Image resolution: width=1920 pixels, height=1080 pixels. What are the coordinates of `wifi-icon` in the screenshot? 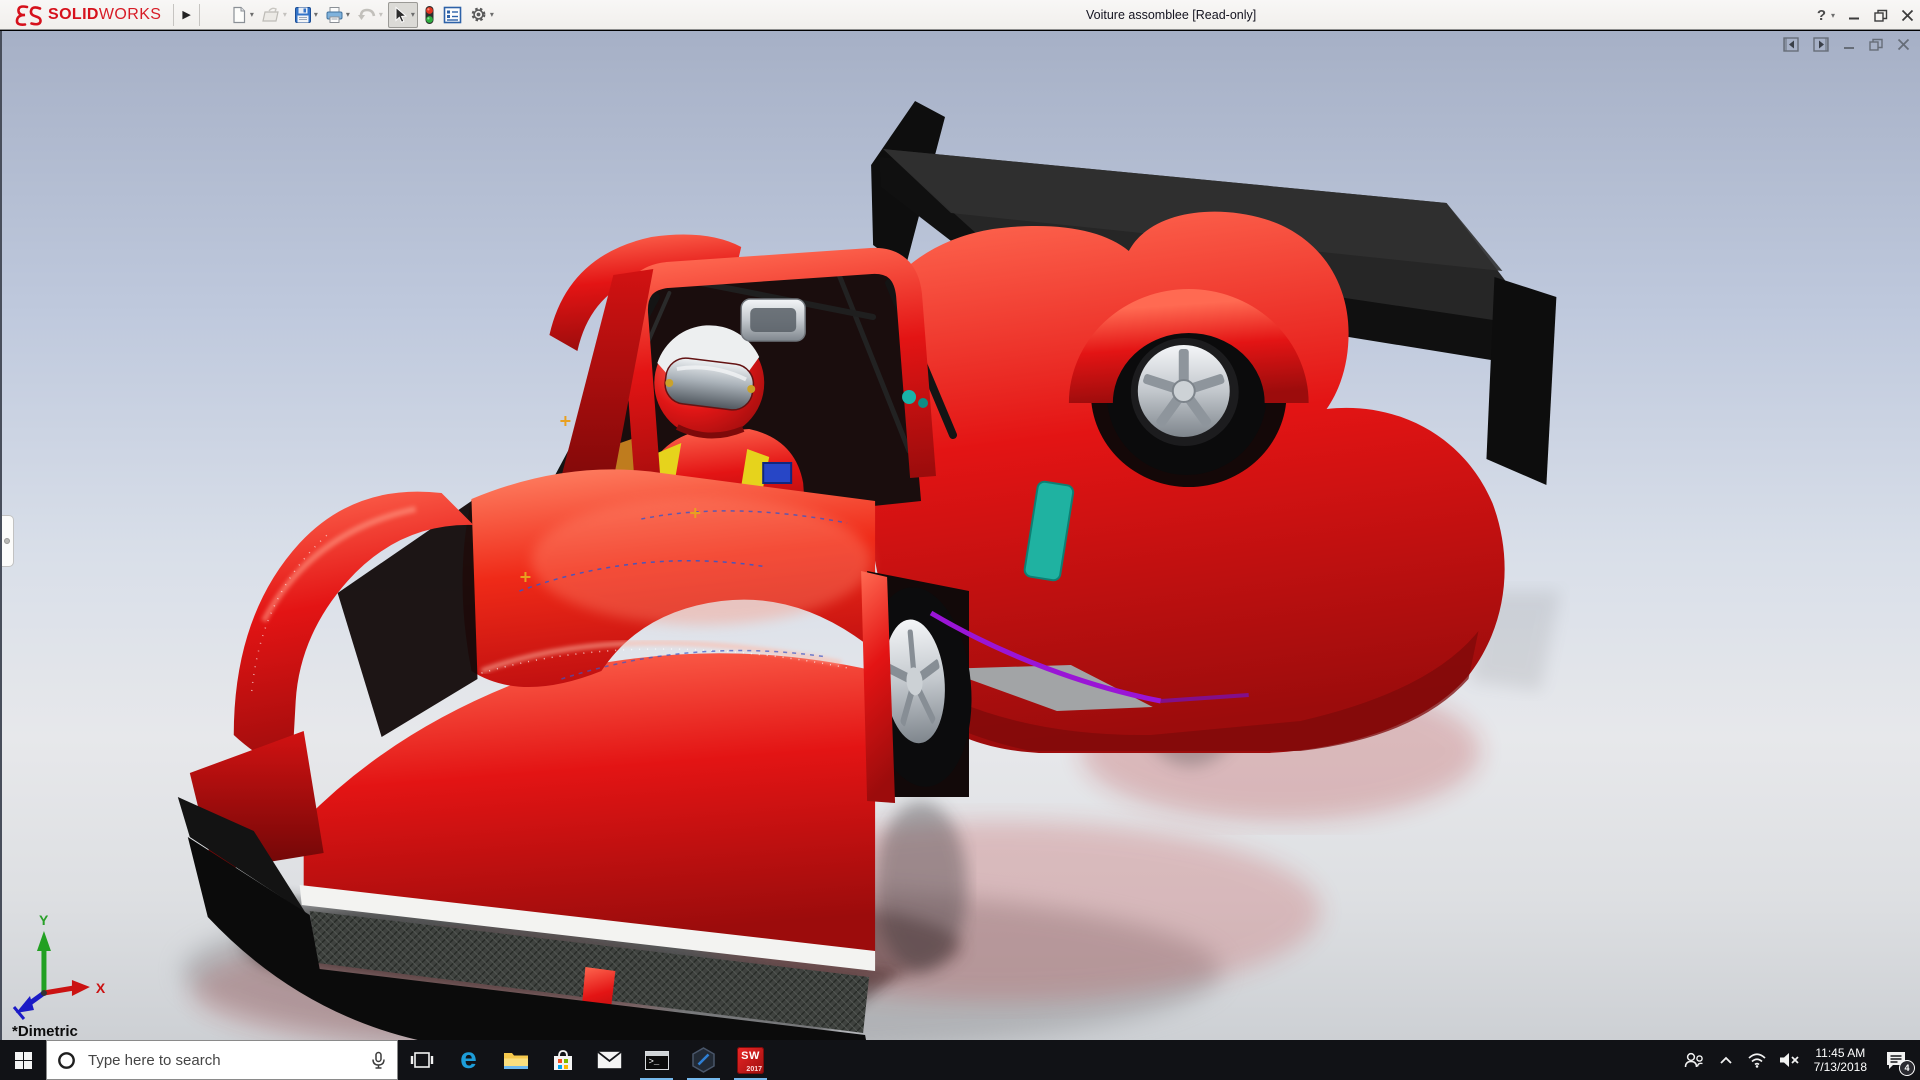 It's located at (1757, 1060).